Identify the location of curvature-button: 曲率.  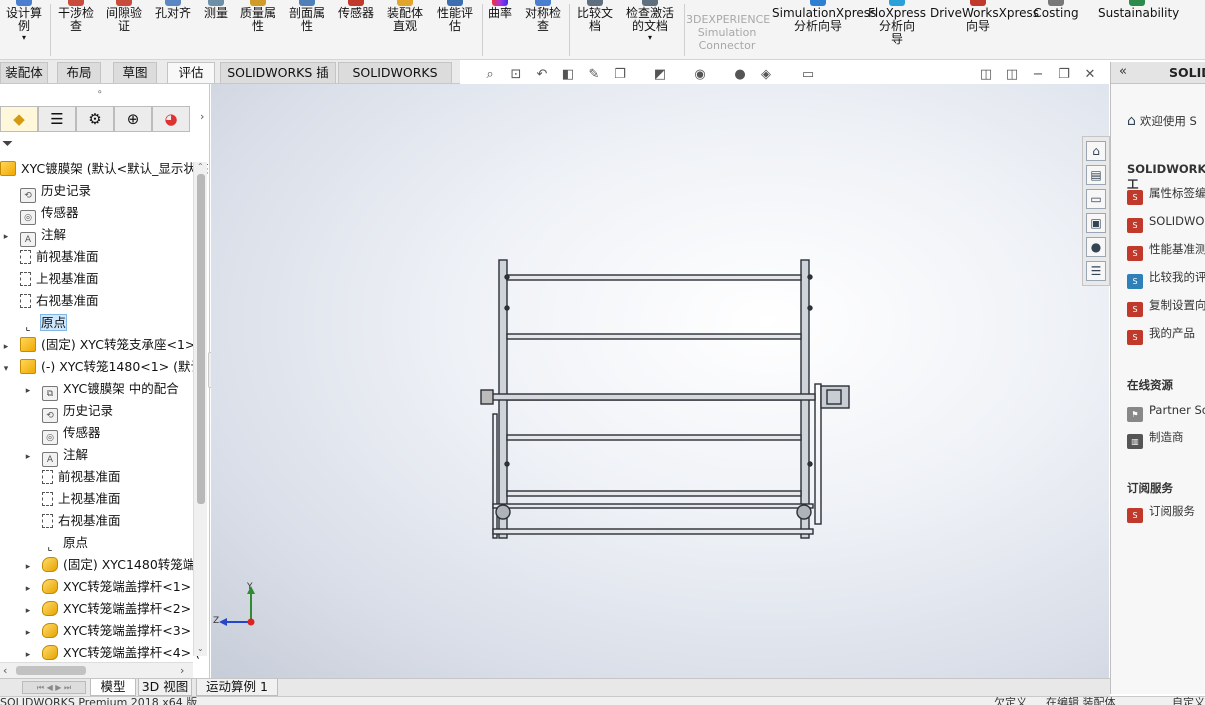
(500, 10).